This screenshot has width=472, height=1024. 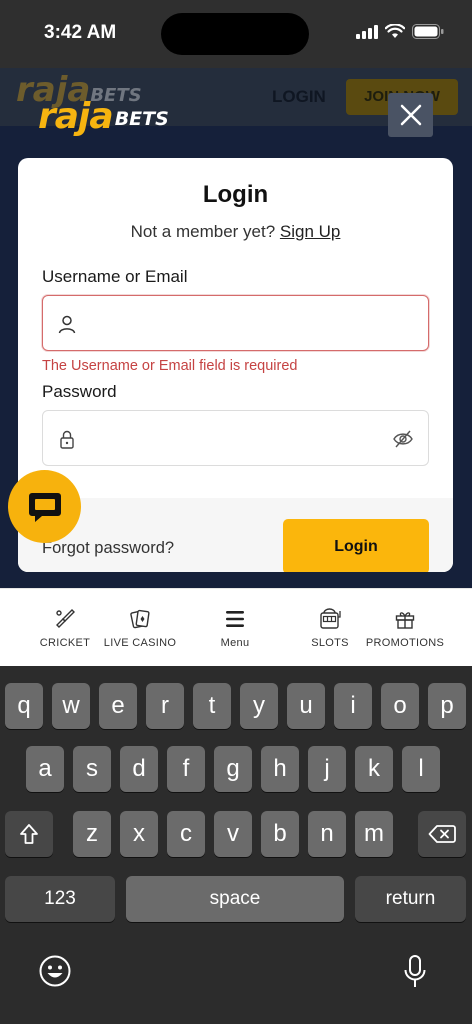 What do you see at coordinates (233, 769) in the screenshot?
I see `key-g: g` at bounding box center [233, 769].